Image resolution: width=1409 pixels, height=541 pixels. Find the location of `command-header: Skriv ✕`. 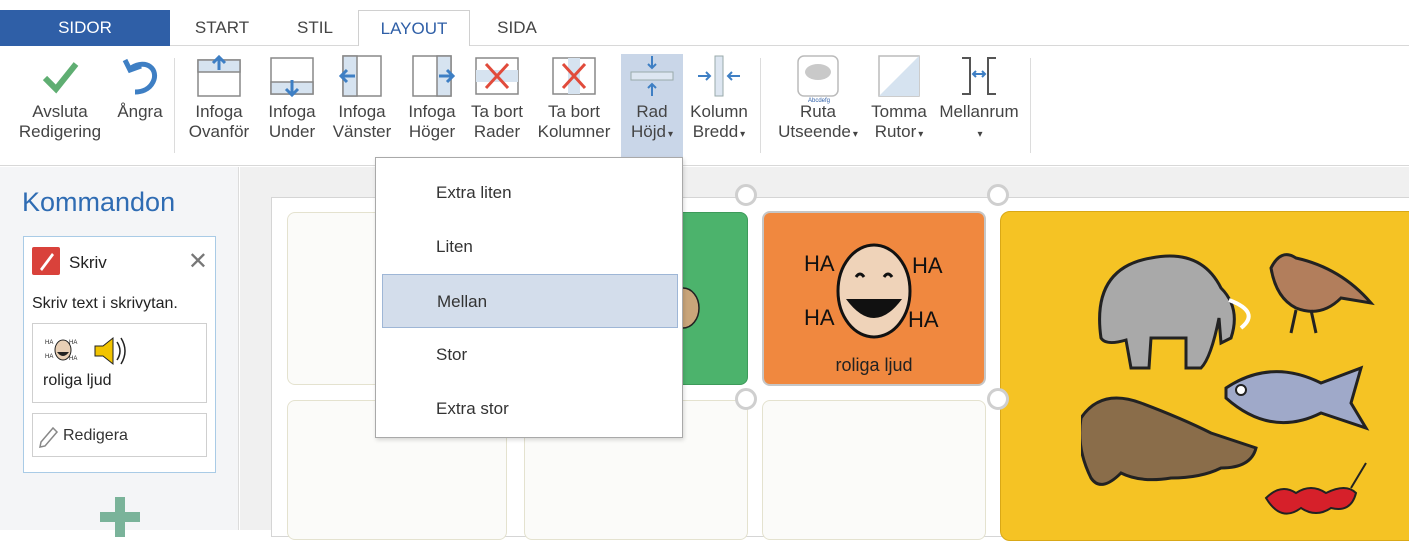

command-header: Skriv ✕ is located at coordinates (122, 261).